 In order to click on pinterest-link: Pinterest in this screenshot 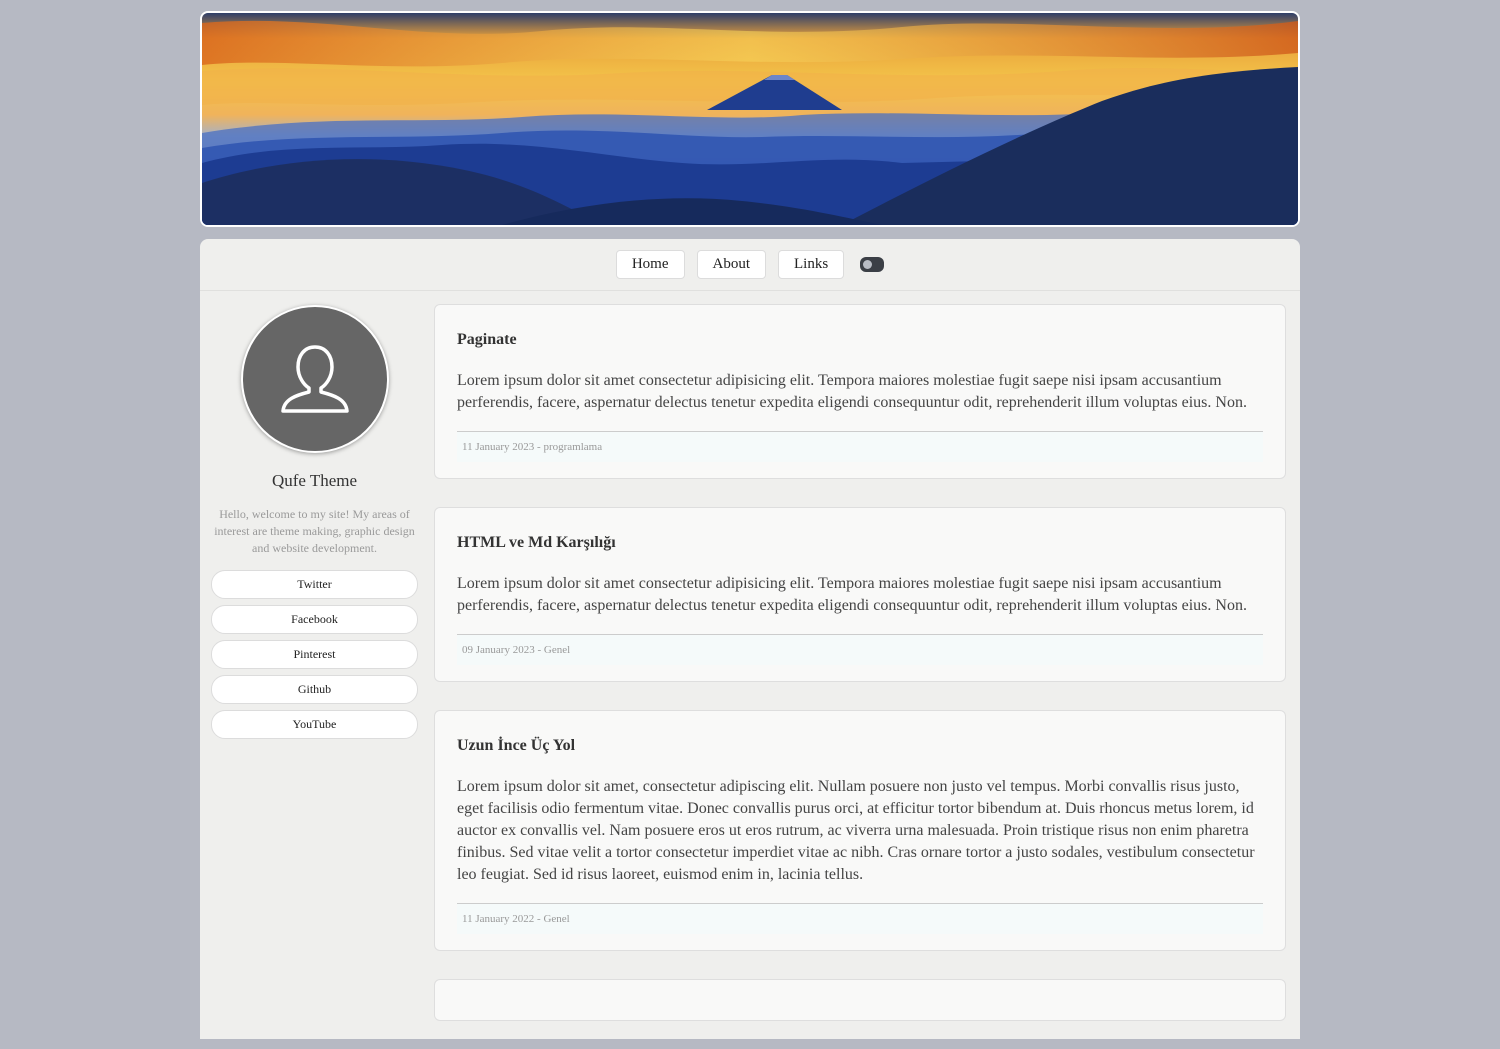, I will do `click(314, 654)`.